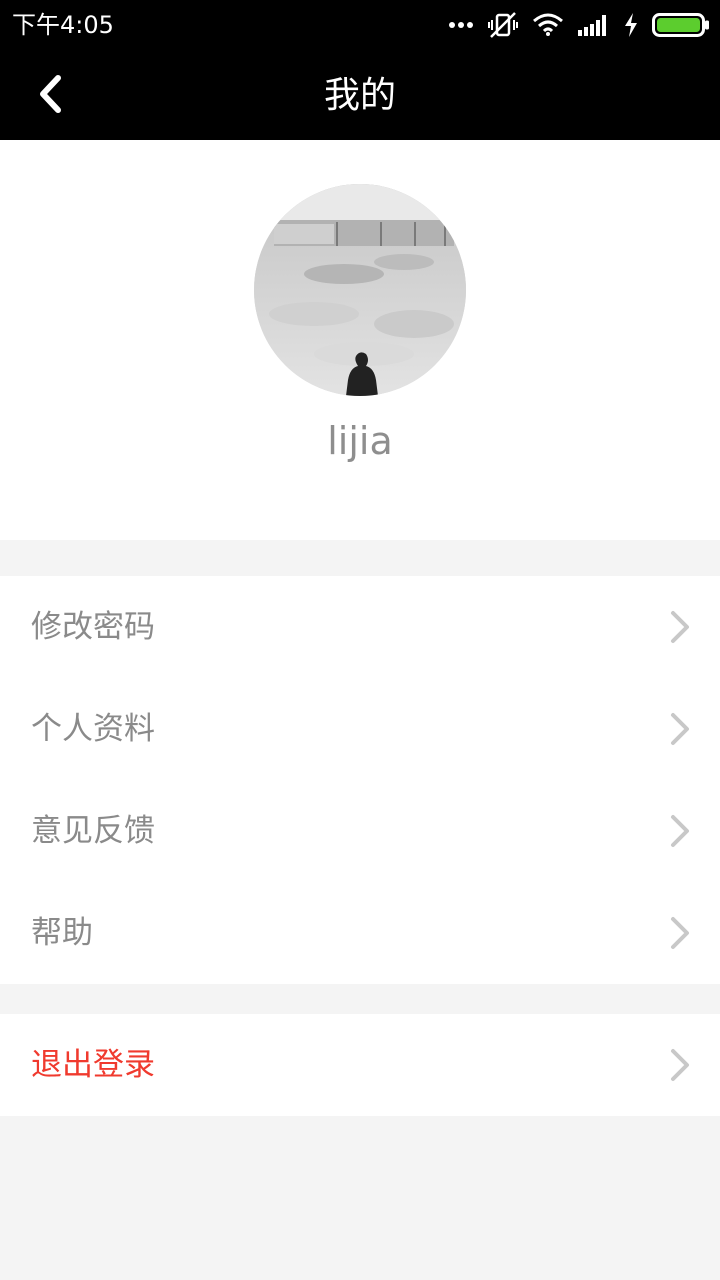 The width and height of the screenshot is (720, 1280). What do you see at coordinates (360, 25) in the screenshot?
I see `status-bar: 下午4:05` at bounding box center [360, 25].